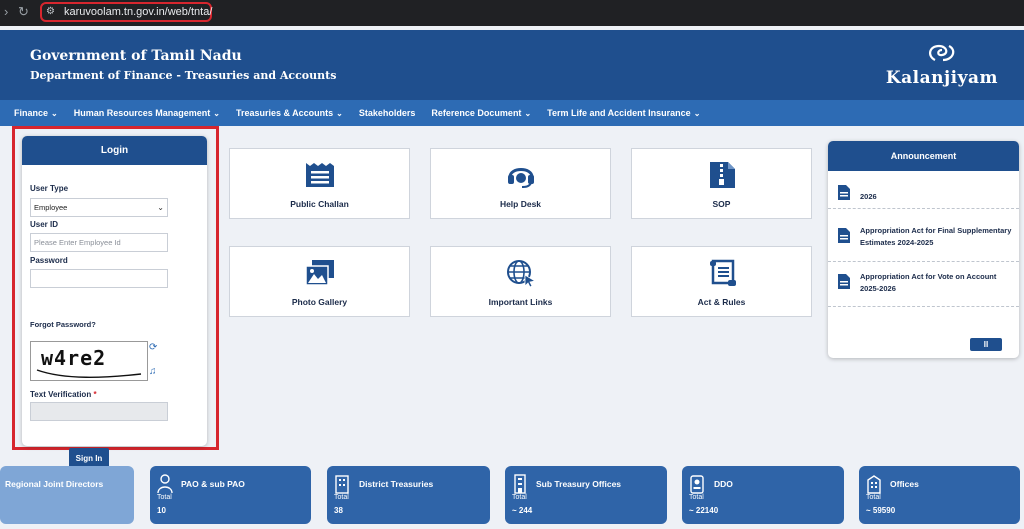 The image size is (1024, 529). I want to click on stat-sub-treasury-offices: Sub Treasury Offices Total ~ 244, so click(586, 495).